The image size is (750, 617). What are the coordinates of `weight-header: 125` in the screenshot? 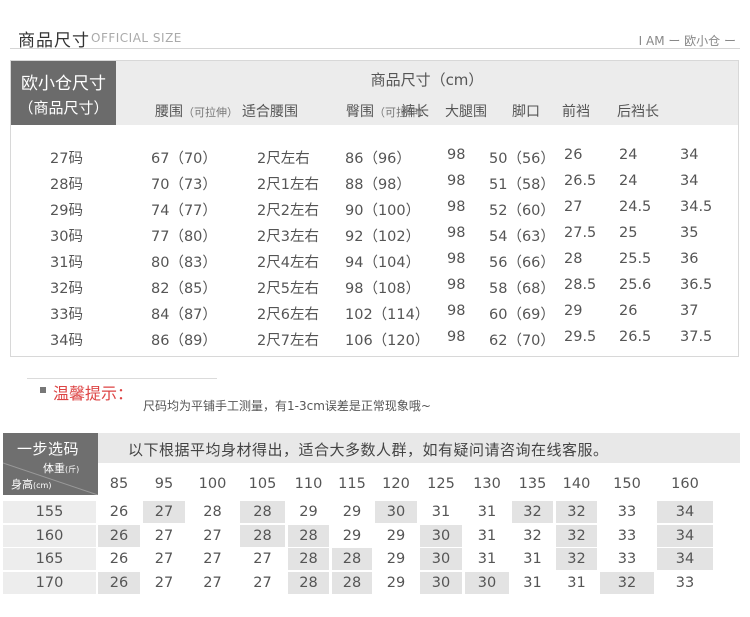 It's located at (441, 484).